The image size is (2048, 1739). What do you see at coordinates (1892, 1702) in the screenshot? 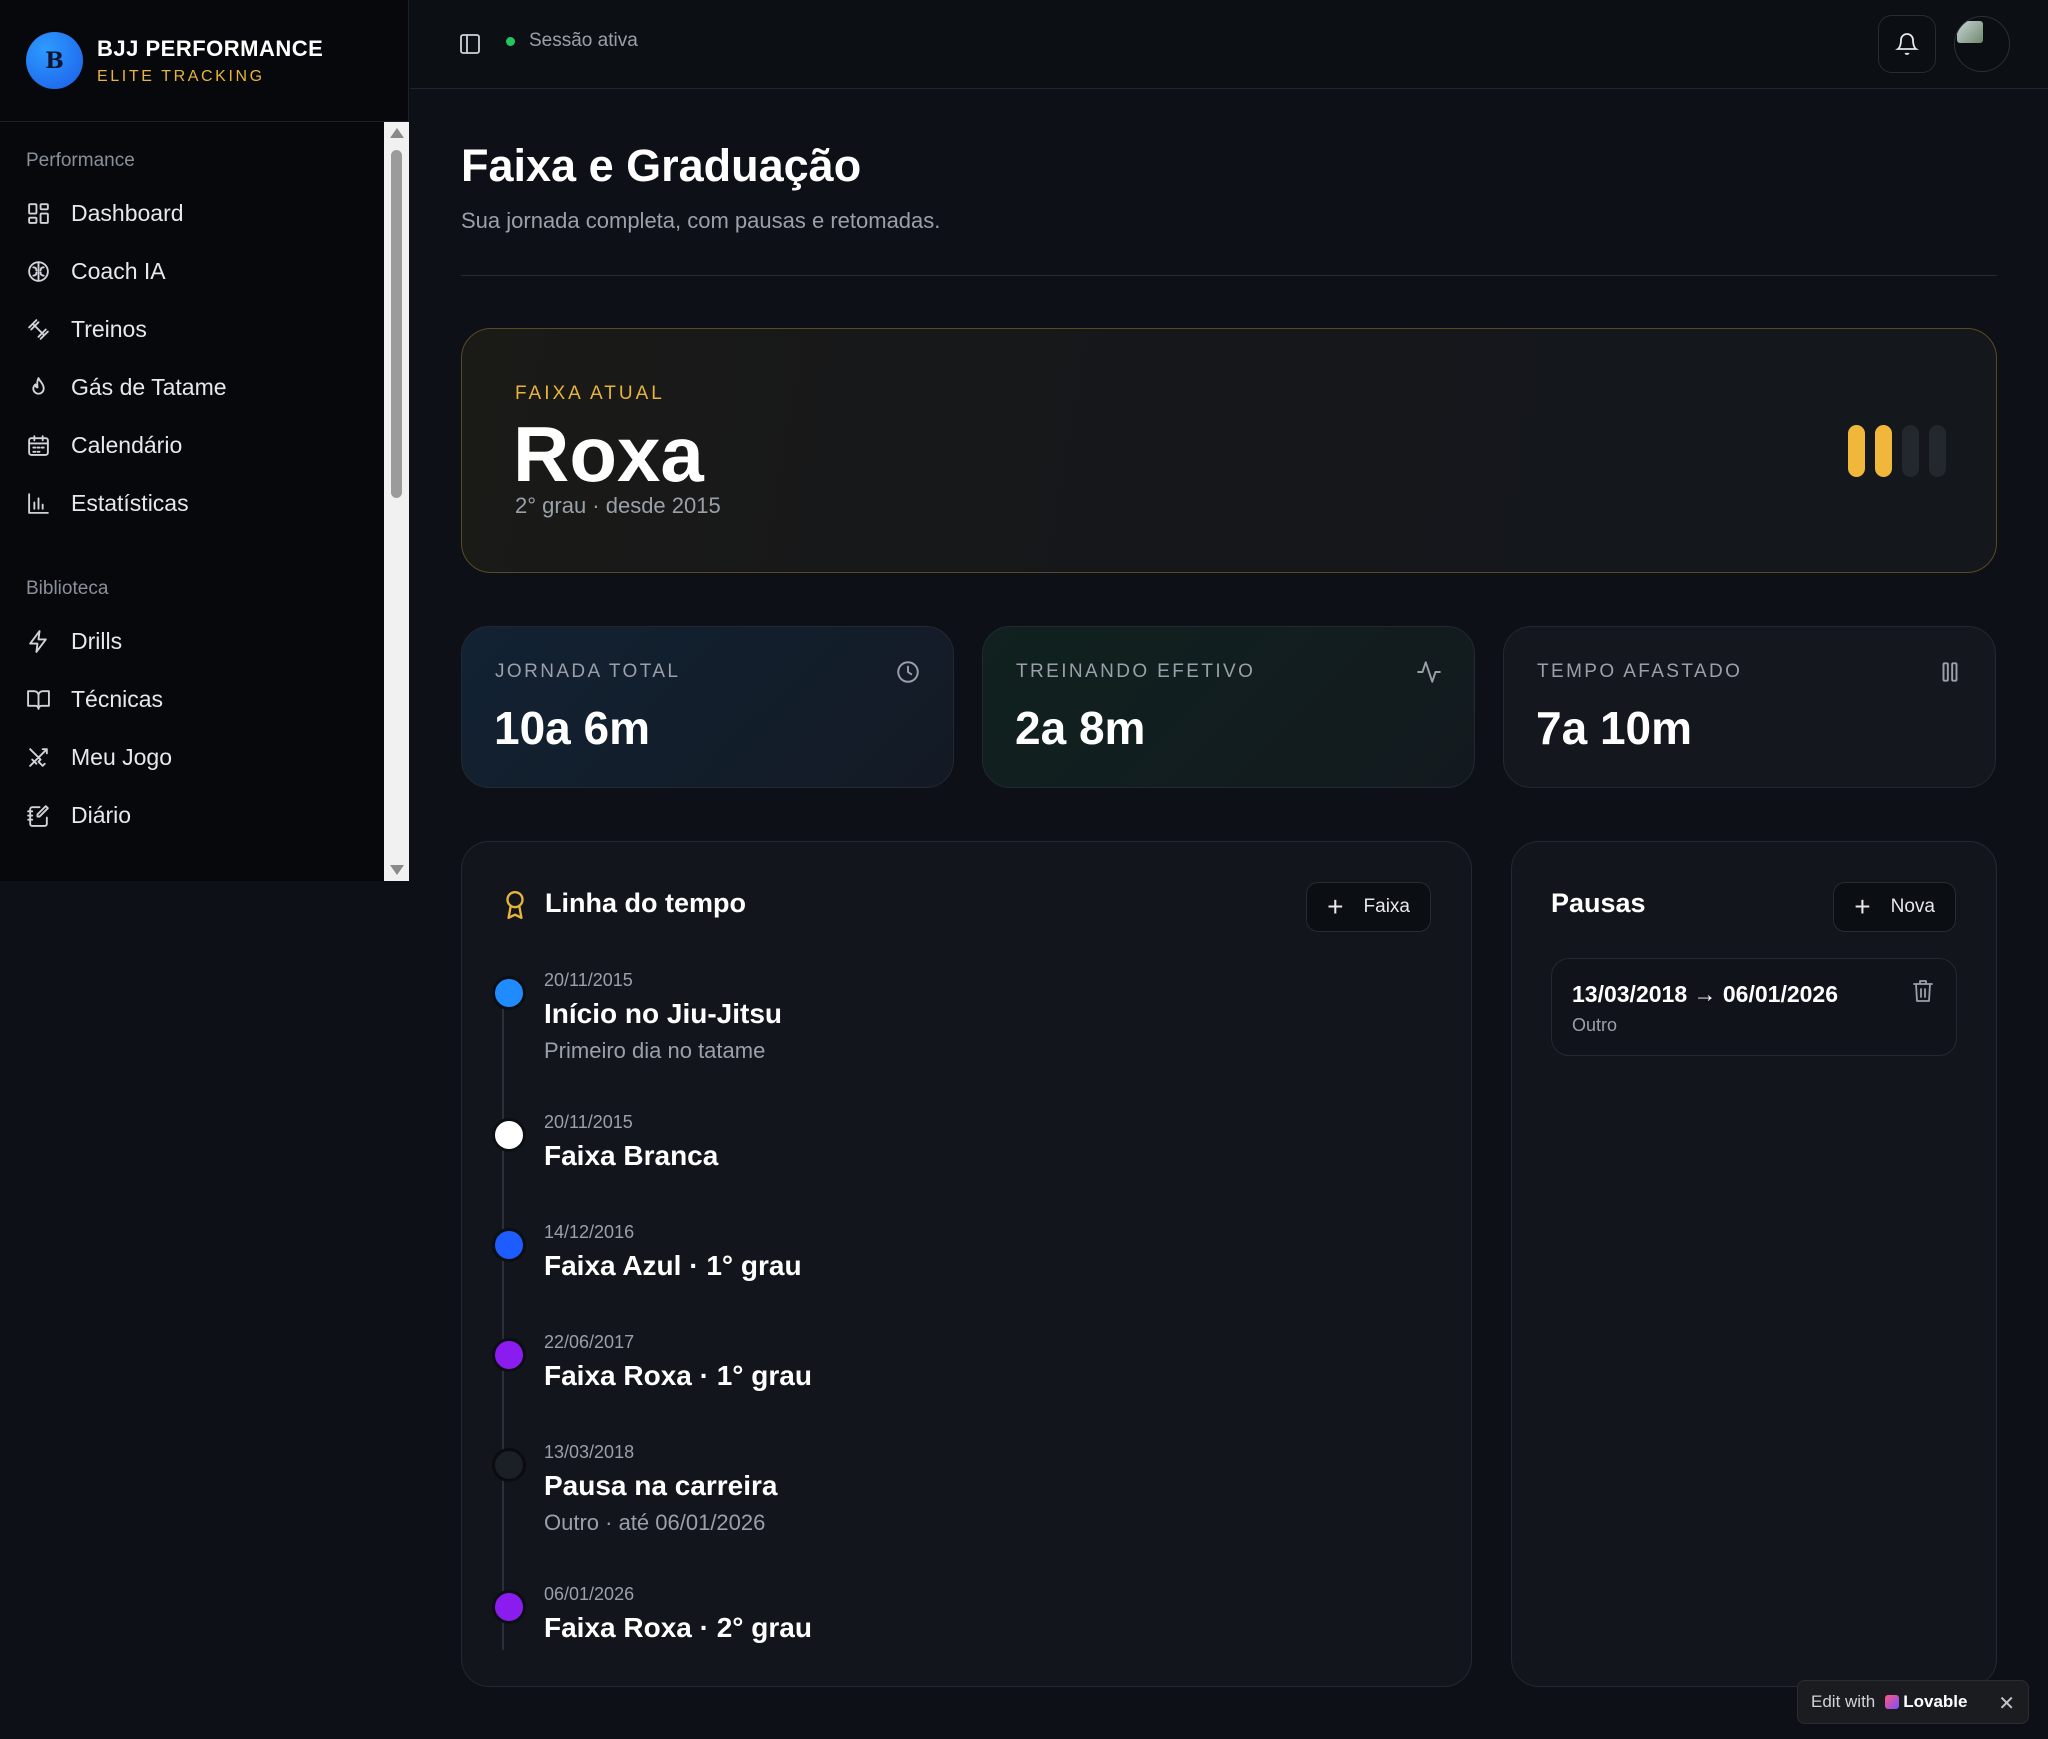
I see `lovable-logo-icon` at bounding box center [1892, 1702].